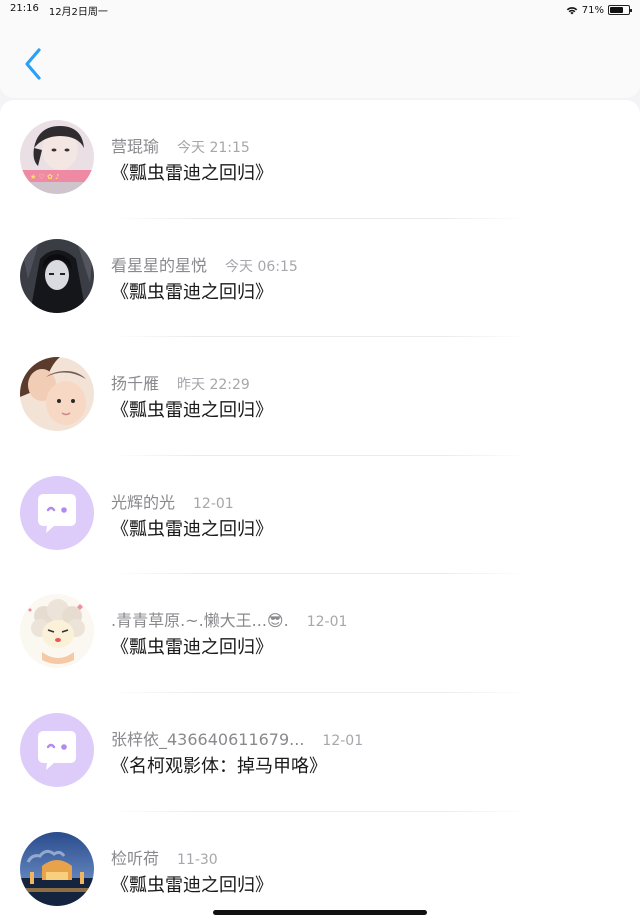 This screenshot has width=640, height=921. I want to click on comment-meta: .青青草原.~.懒大王...😎. 12-01, so click(229, 619).